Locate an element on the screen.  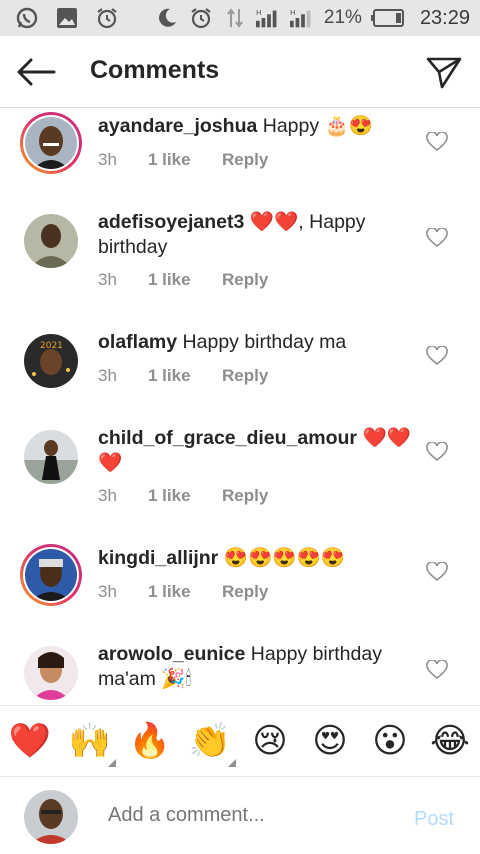
clock: 23:29 is located at coordinates (444, 17).